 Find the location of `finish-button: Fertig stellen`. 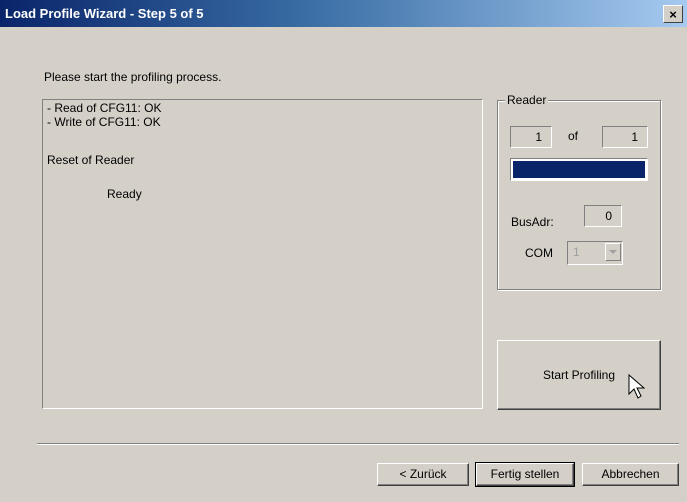

finish-button: Fertig stellen is located at coordinates (525, 474).